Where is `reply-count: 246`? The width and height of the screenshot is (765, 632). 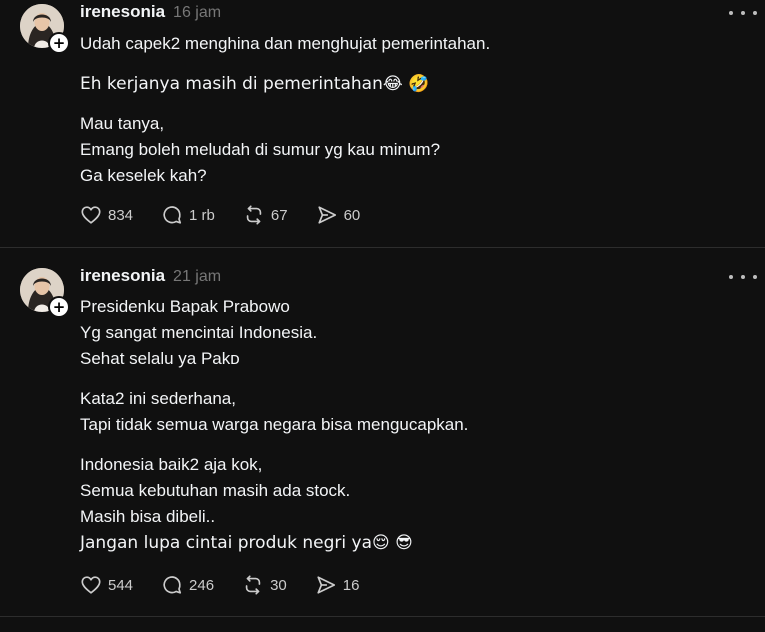 reply-count: 246 is located at coordinates (202, 585).